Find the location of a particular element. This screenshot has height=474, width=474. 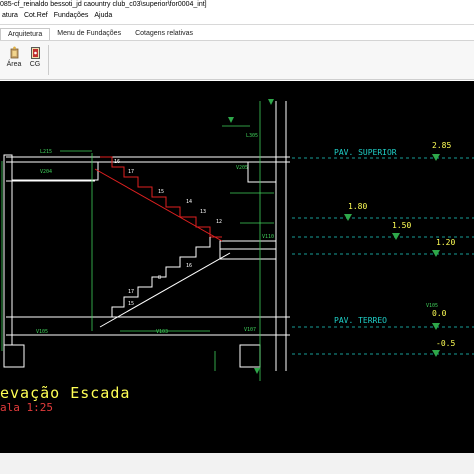

beam-label-v205: V205 is located at coordinates (242, 168).